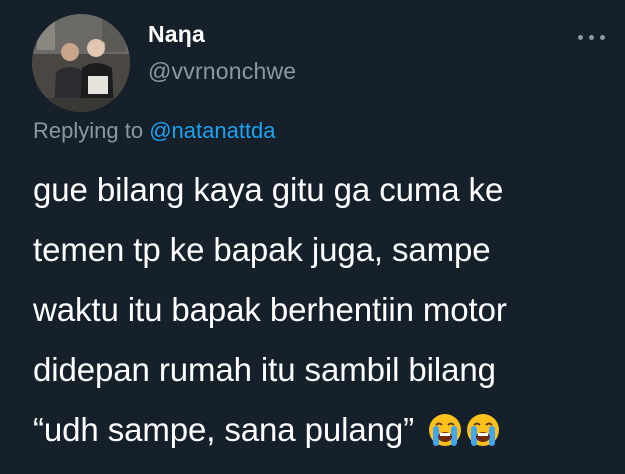 This screenshot has width=625, height=474. I want to click on tweet-text-line: temen tp ke bapak juga, sampe, so click(262, 249).